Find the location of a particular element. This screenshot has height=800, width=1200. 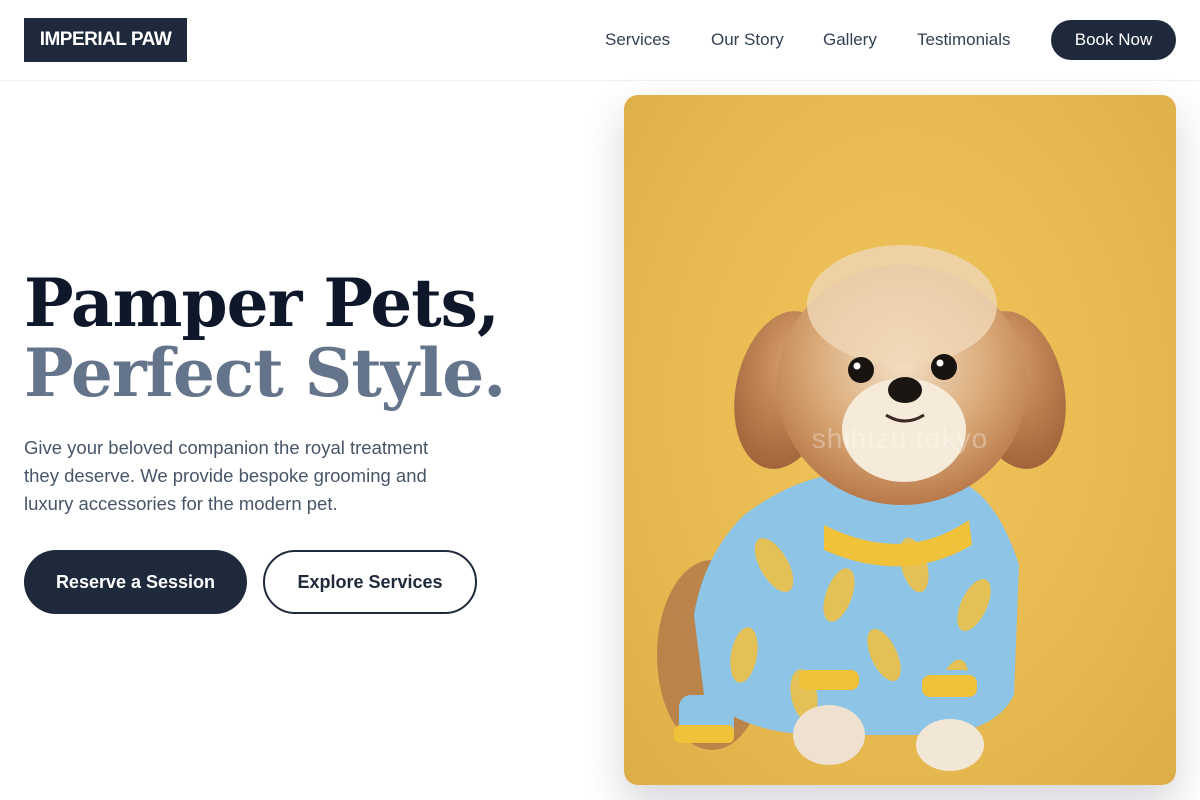

explore-services-button: Explore Services is located at coordinates (370, 582).